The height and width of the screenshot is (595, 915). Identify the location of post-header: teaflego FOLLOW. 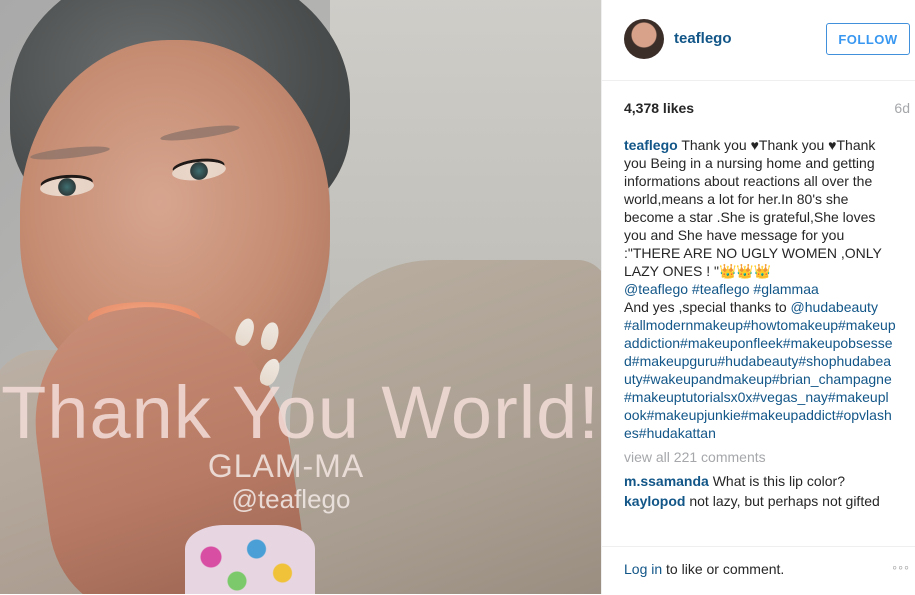
(758, 40).